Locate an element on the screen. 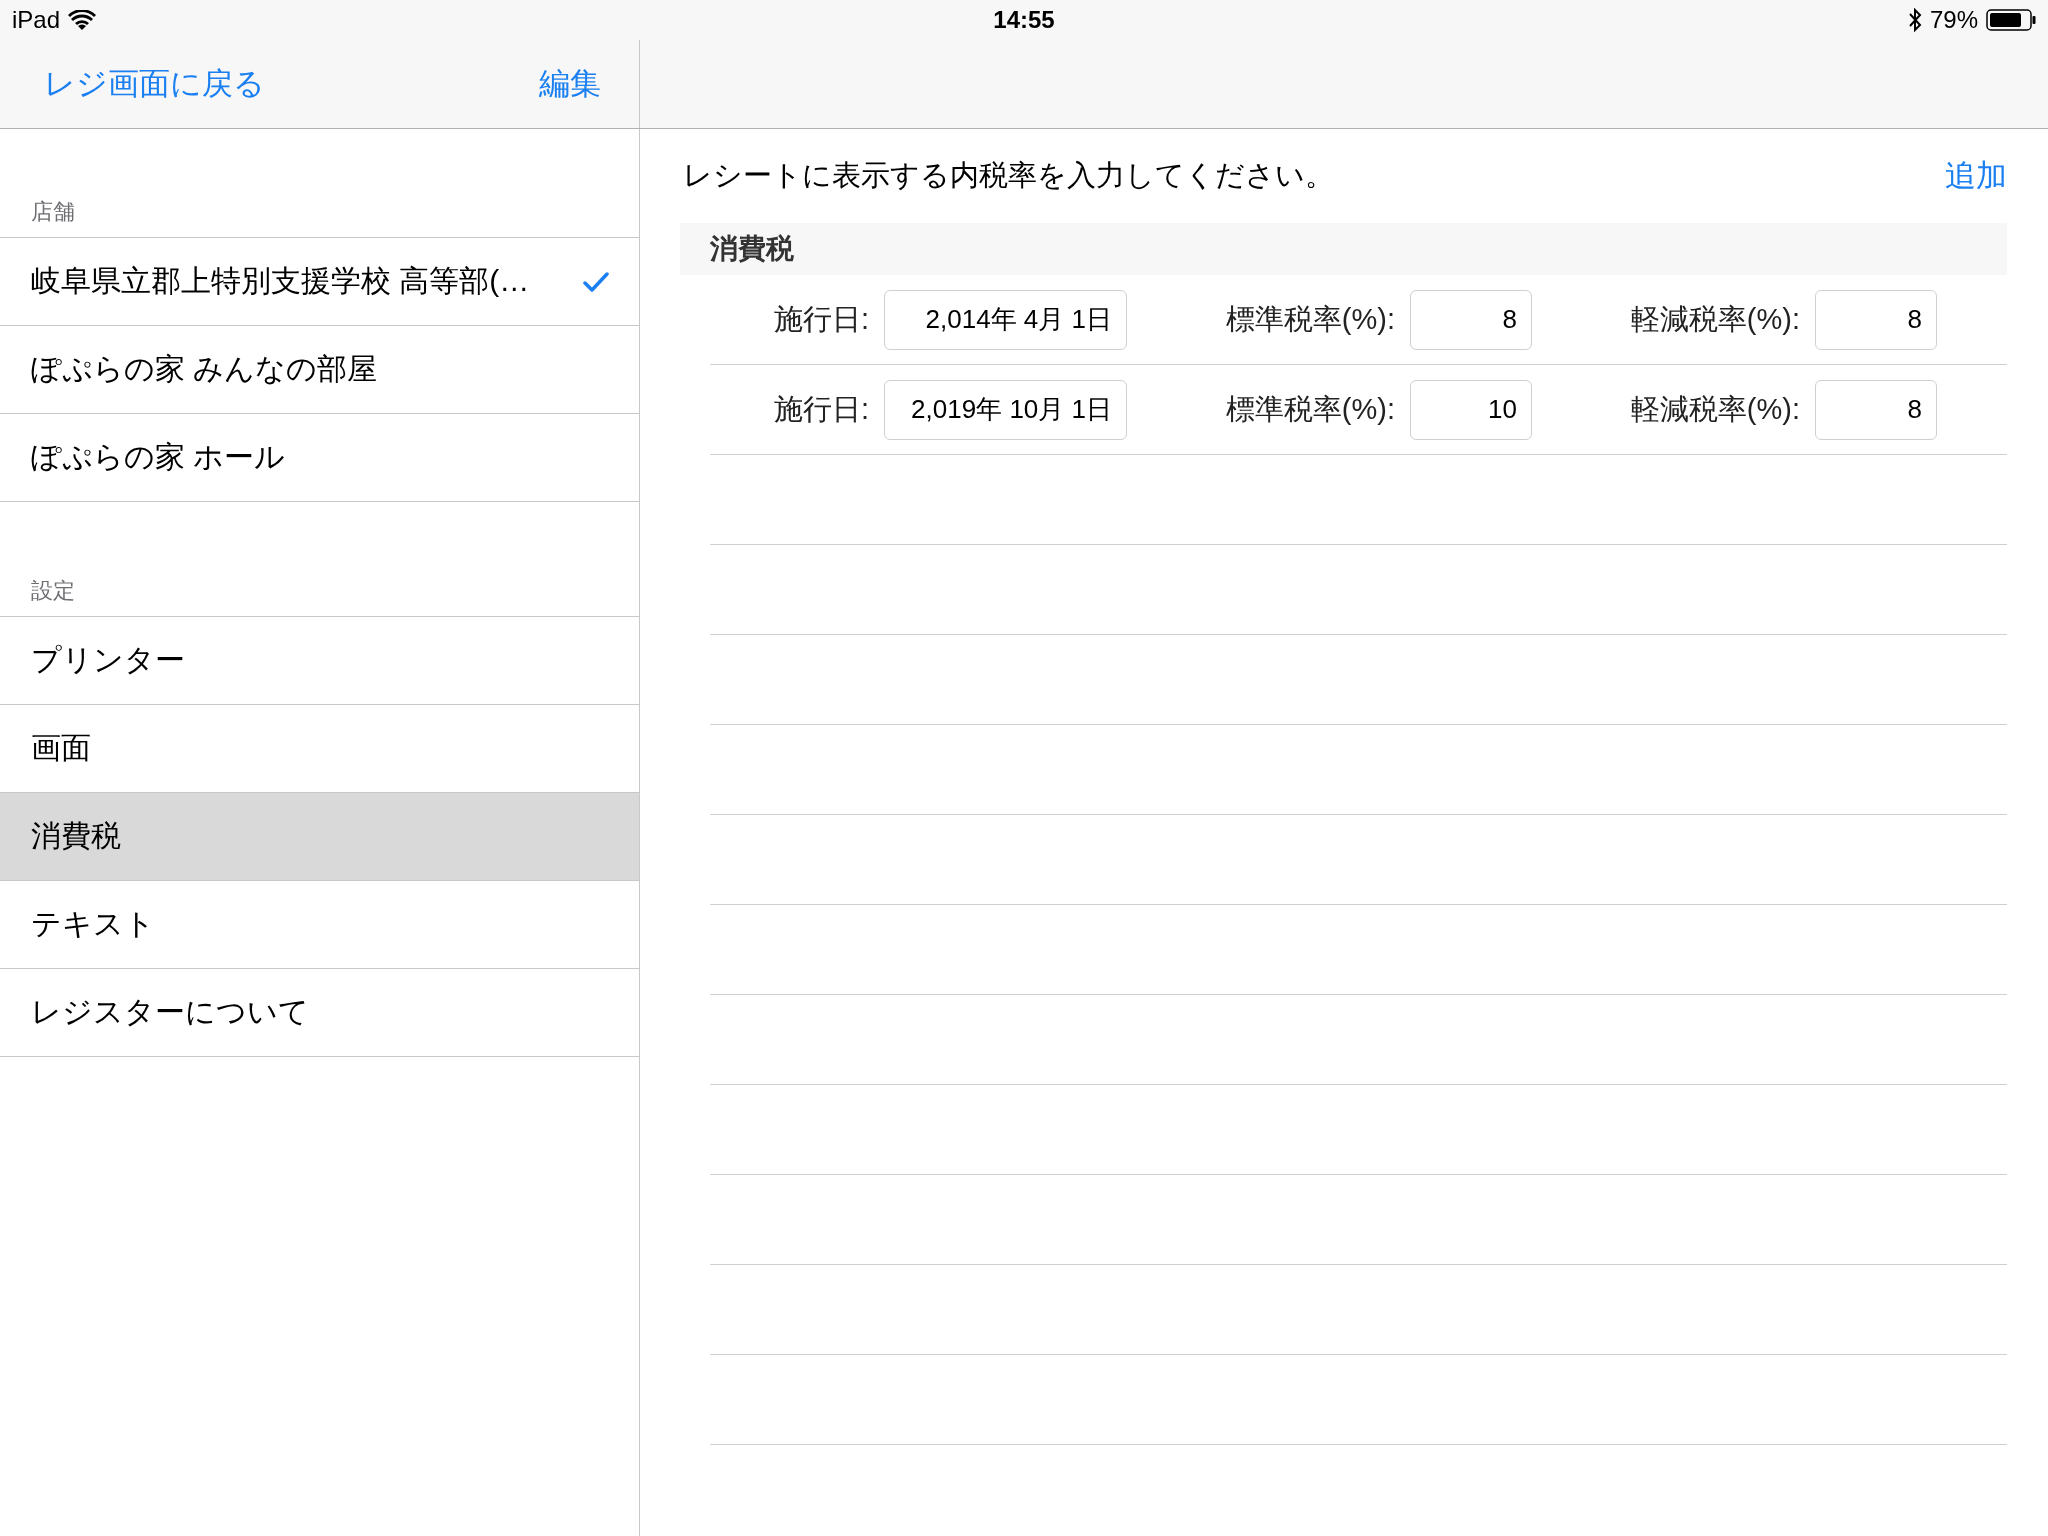 Image resolution: width=2048 pixels, height=1536 pixels. item-label: テキスト is located at coordinates (93, 924).